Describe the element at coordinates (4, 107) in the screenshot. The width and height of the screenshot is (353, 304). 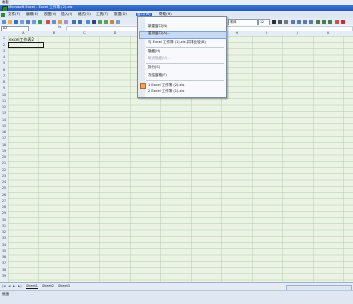
I see `row-header: 12` at that location.